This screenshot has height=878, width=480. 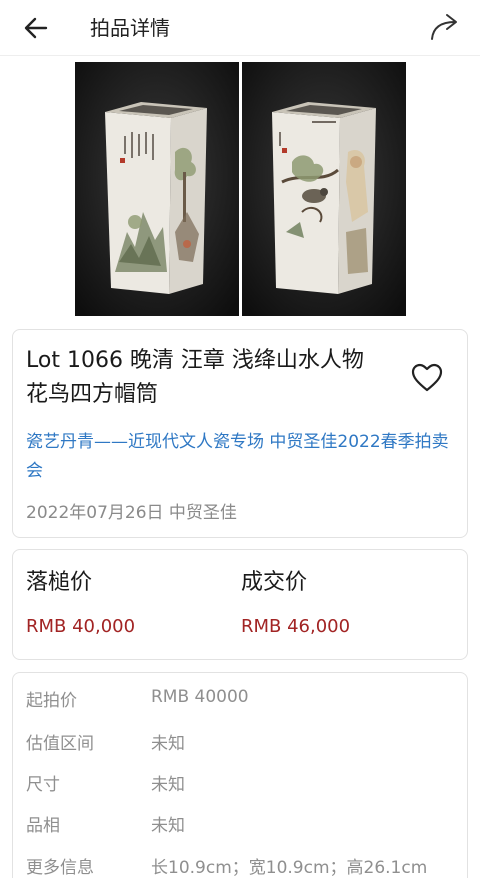 I want to click on lot-title-line1: Lot 1066 晚清 汪章 浅绛山水人物, so click(x=195, y=360).